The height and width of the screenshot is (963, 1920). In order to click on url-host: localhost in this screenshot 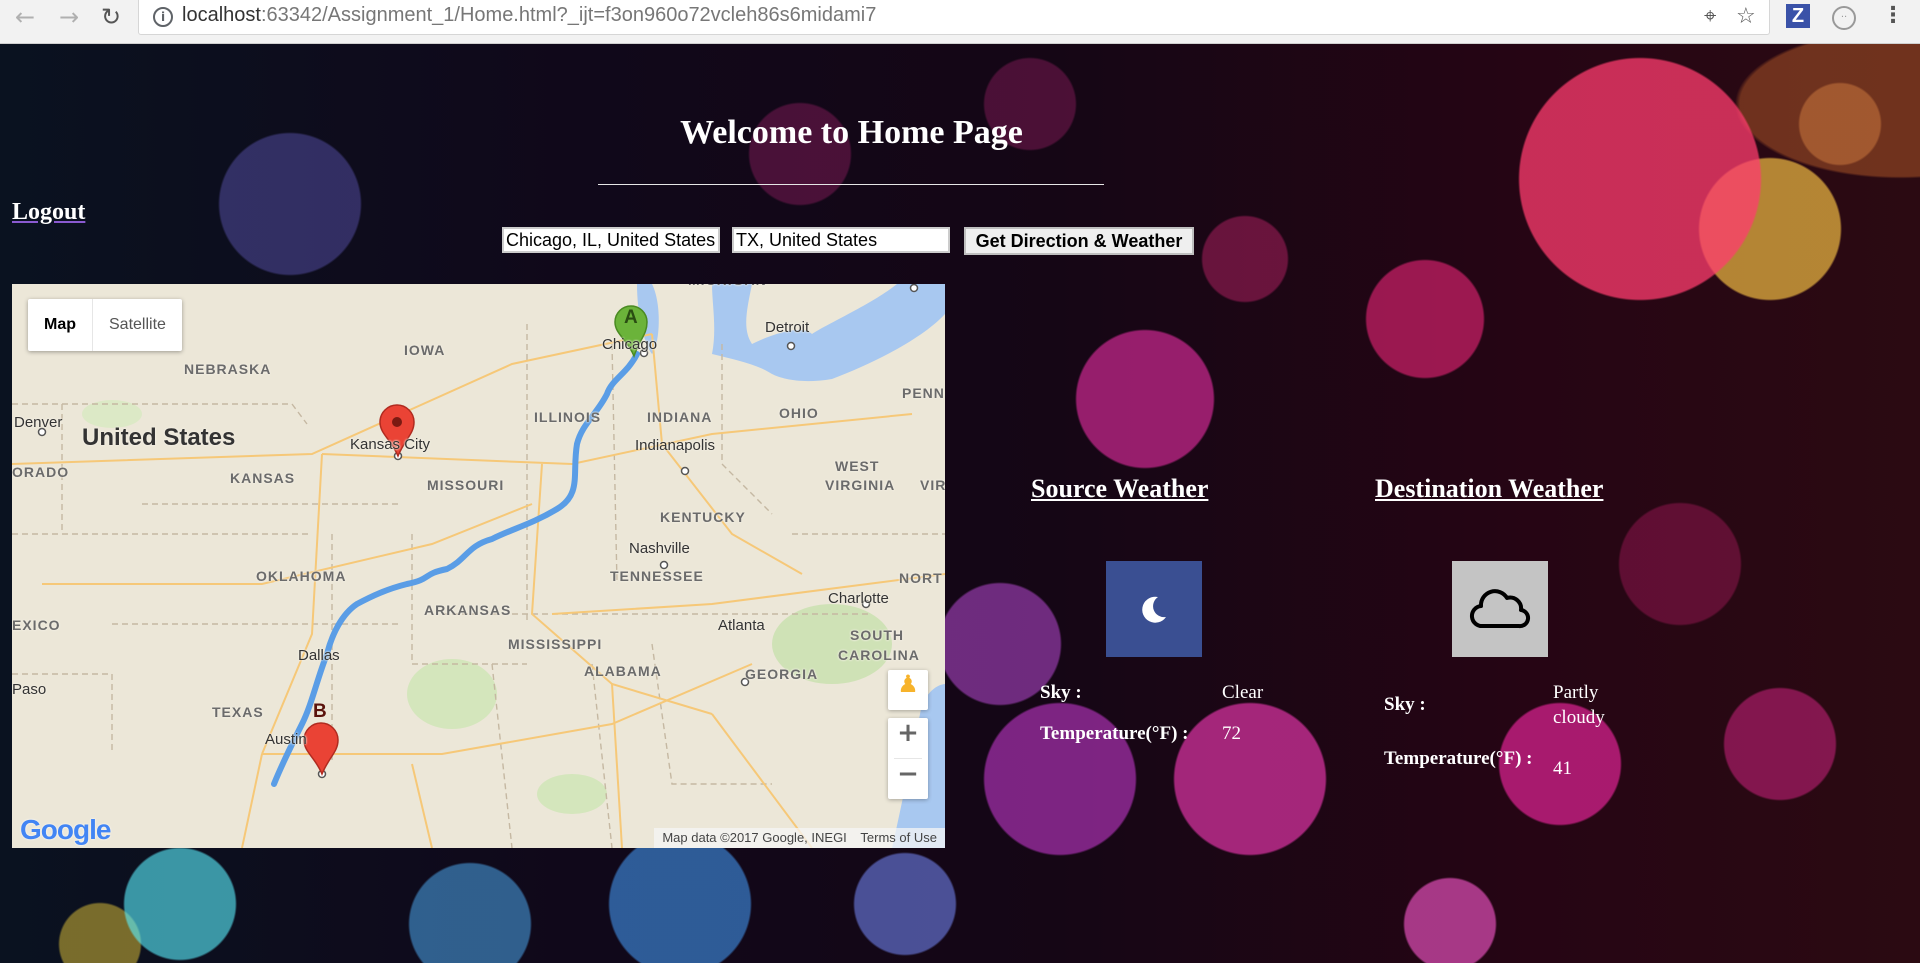, I will do `click(221, 15)`.